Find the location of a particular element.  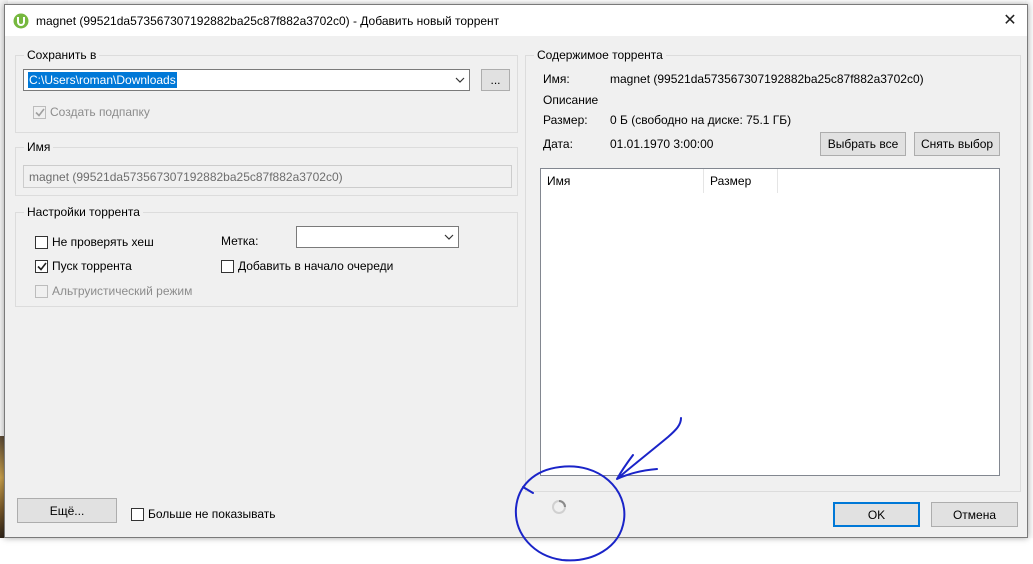

utorrent-icon is located at coordinates (21, 20).